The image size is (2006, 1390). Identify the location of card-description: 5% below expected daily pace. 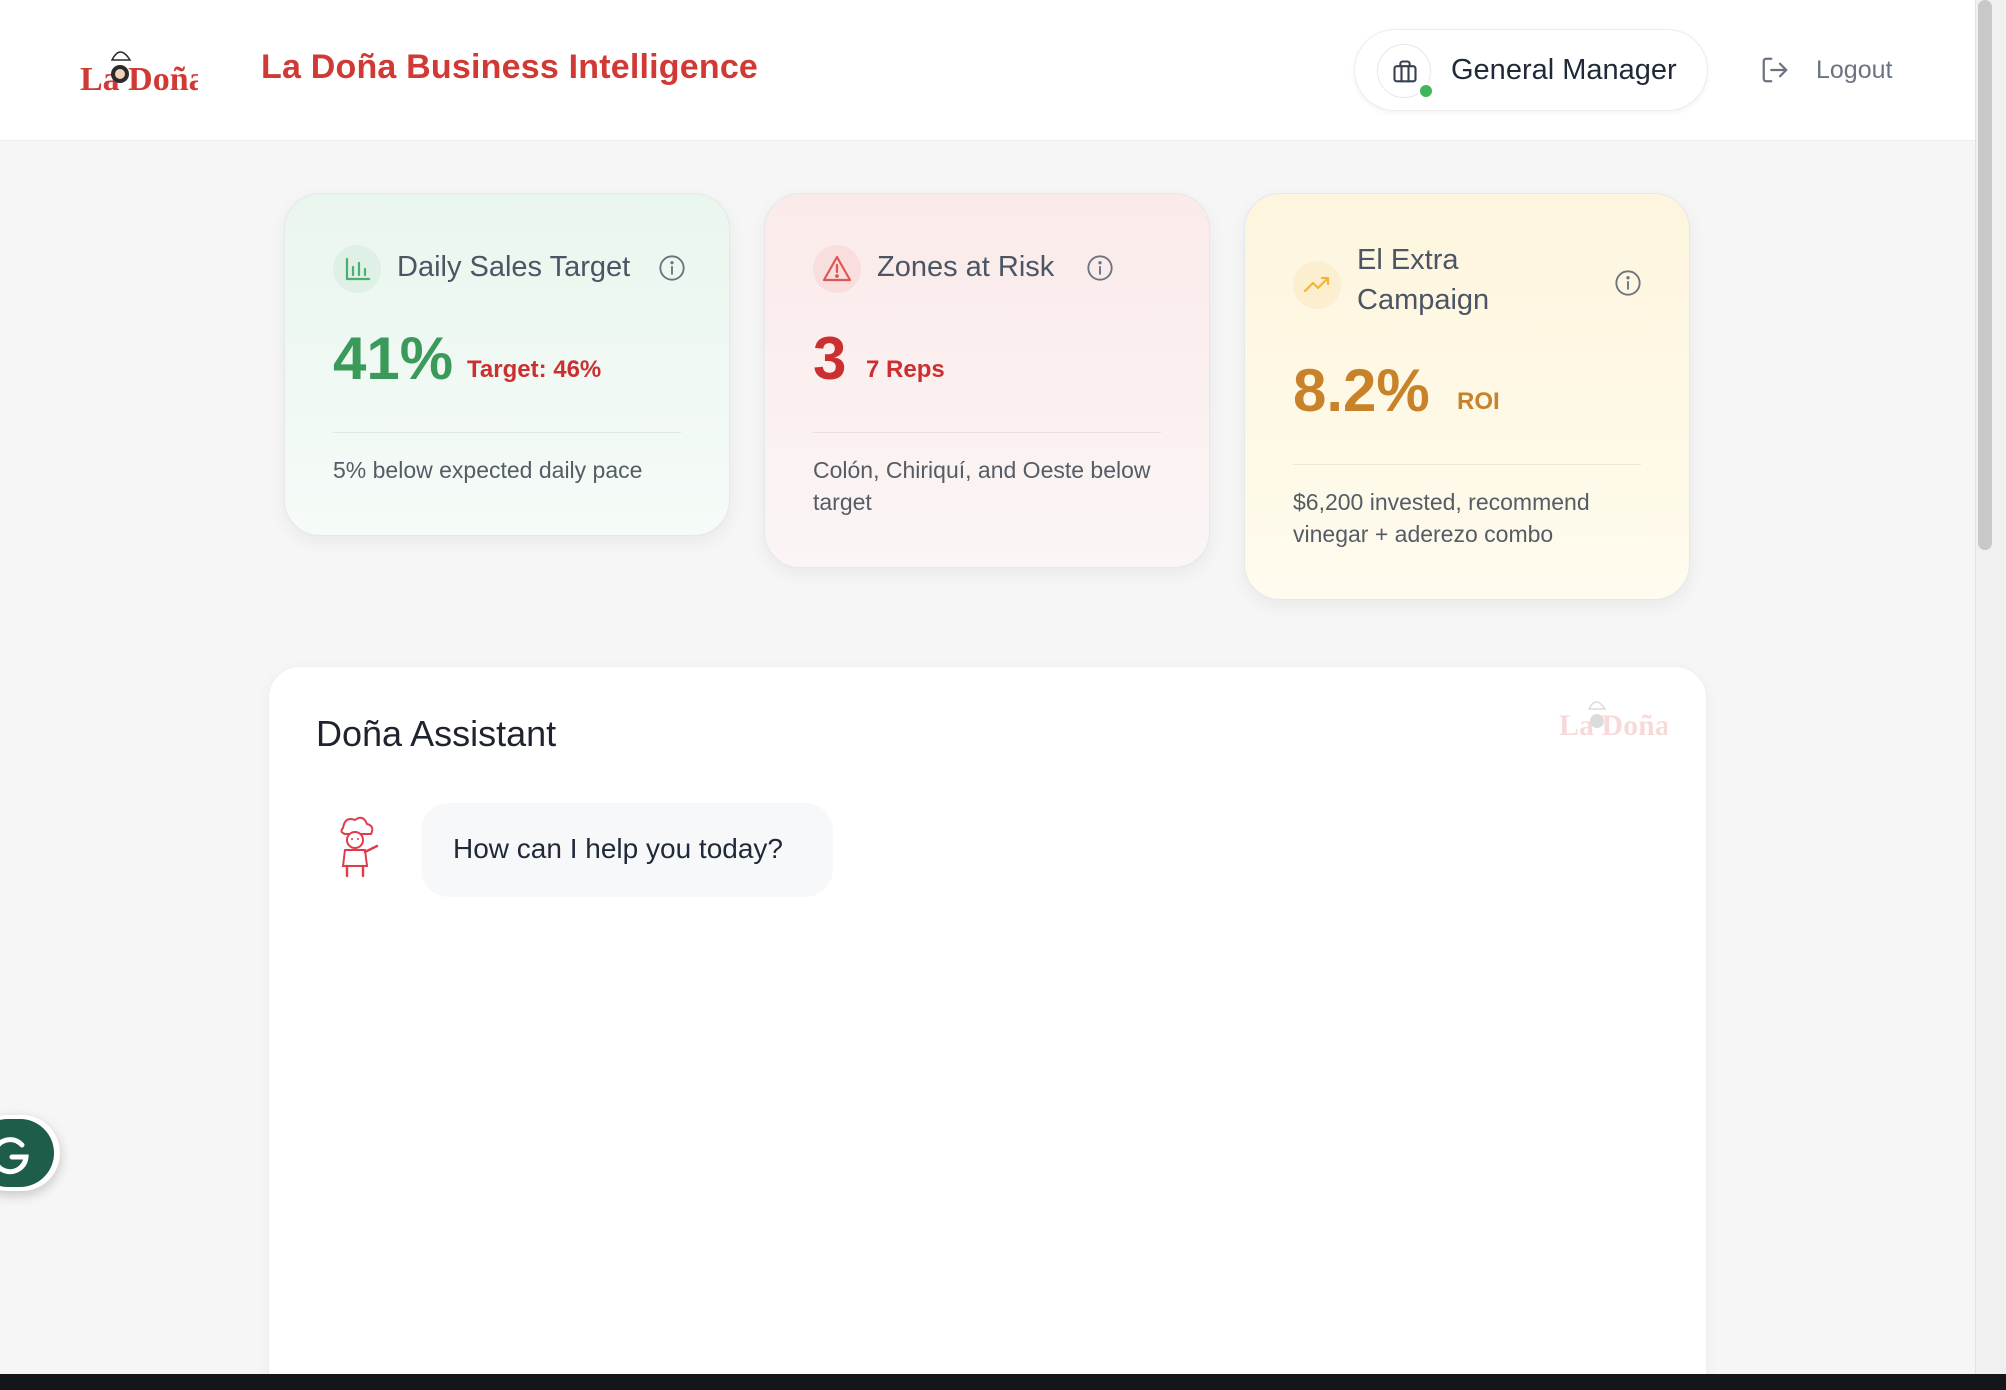
(488, 470).